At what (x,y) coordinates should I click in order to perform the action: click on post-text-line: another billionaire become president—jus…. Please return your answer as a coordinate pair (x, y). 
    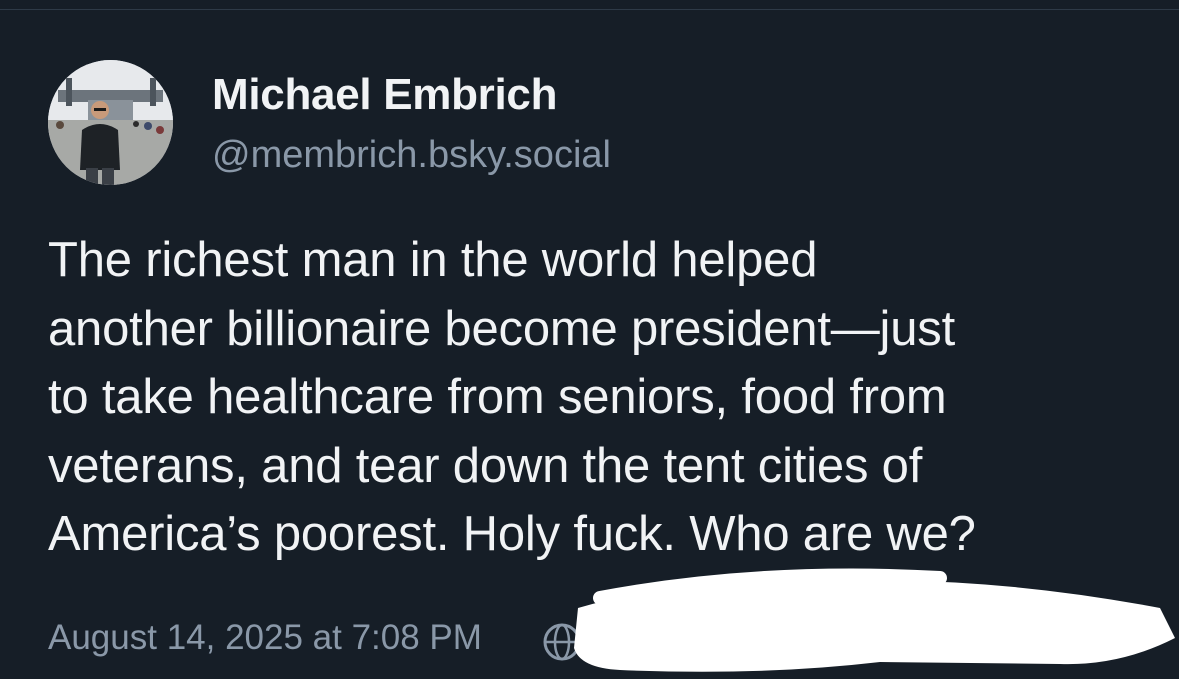
    Looking at the image, I should click on (501, 328).